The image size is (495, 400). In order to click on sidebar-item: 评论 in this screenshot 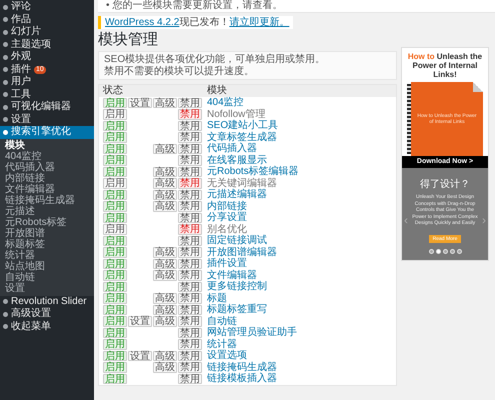, I will do `click(47, 7)`.